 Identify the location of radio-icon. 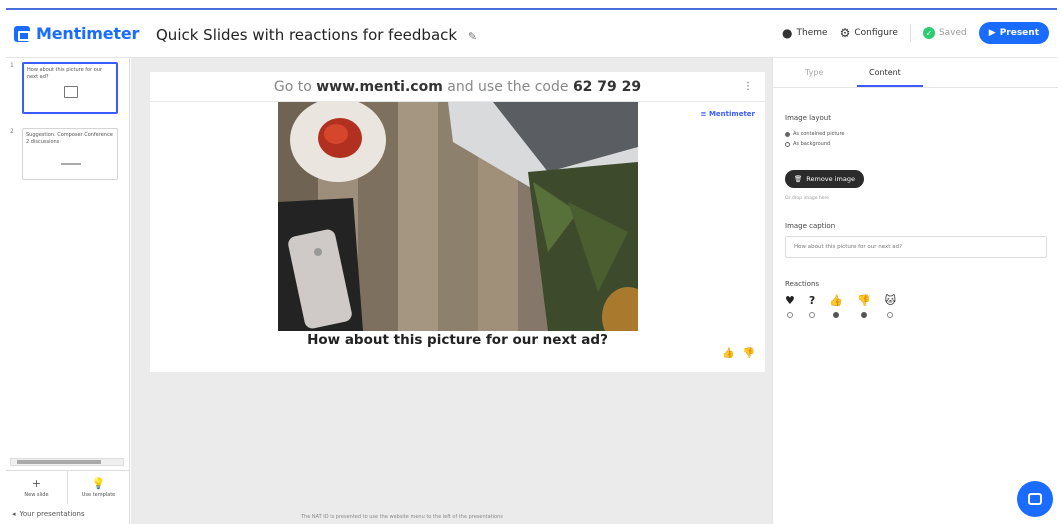
(787, 144).